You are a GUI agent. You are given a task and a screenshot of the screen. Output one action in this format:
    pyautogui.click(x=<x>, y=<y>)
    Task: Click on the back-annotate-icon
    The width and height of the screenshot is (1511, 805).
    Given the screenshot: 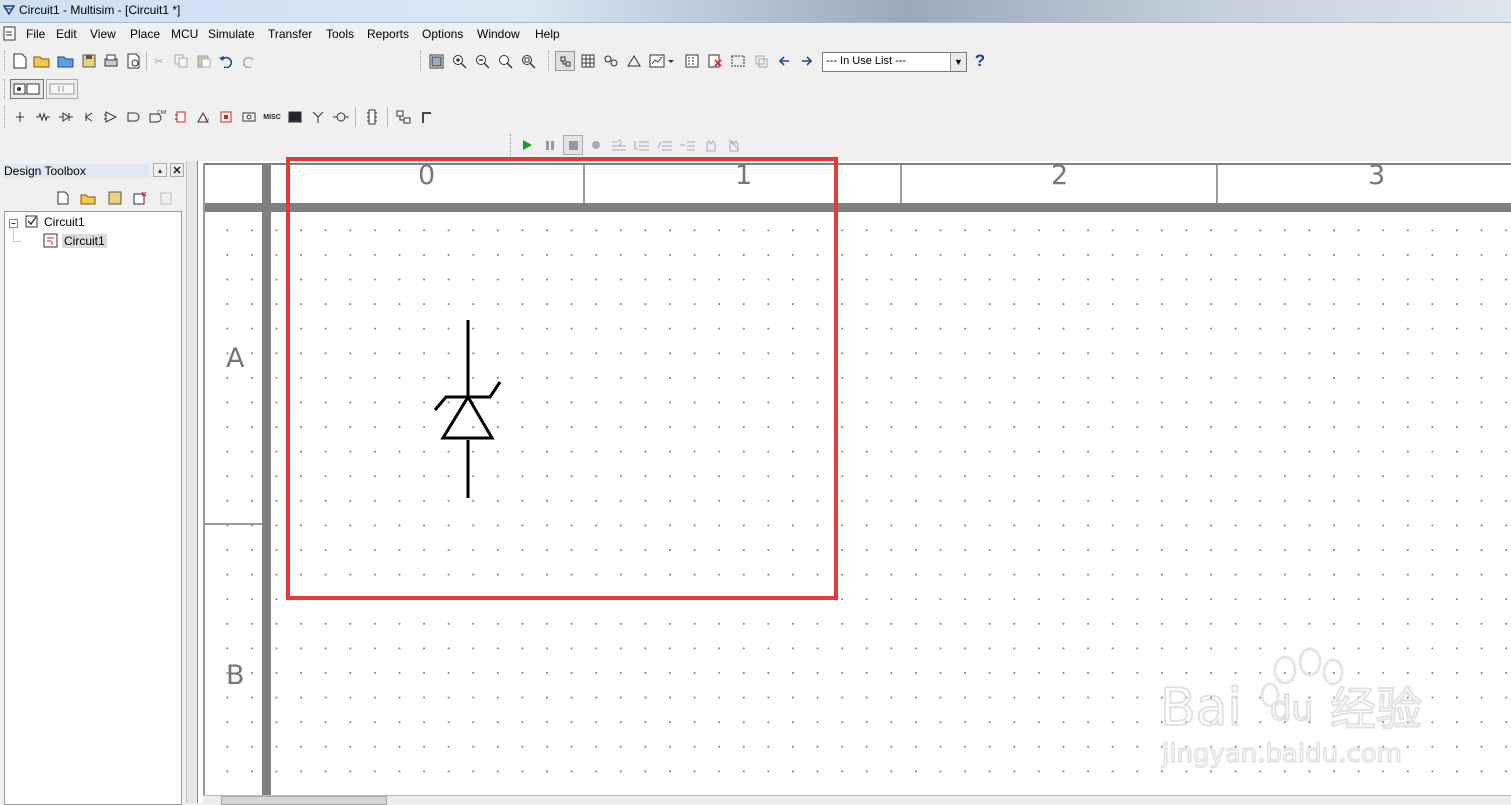 What is the action you would take?
    pyautogui.click(x=761, y=61)
    